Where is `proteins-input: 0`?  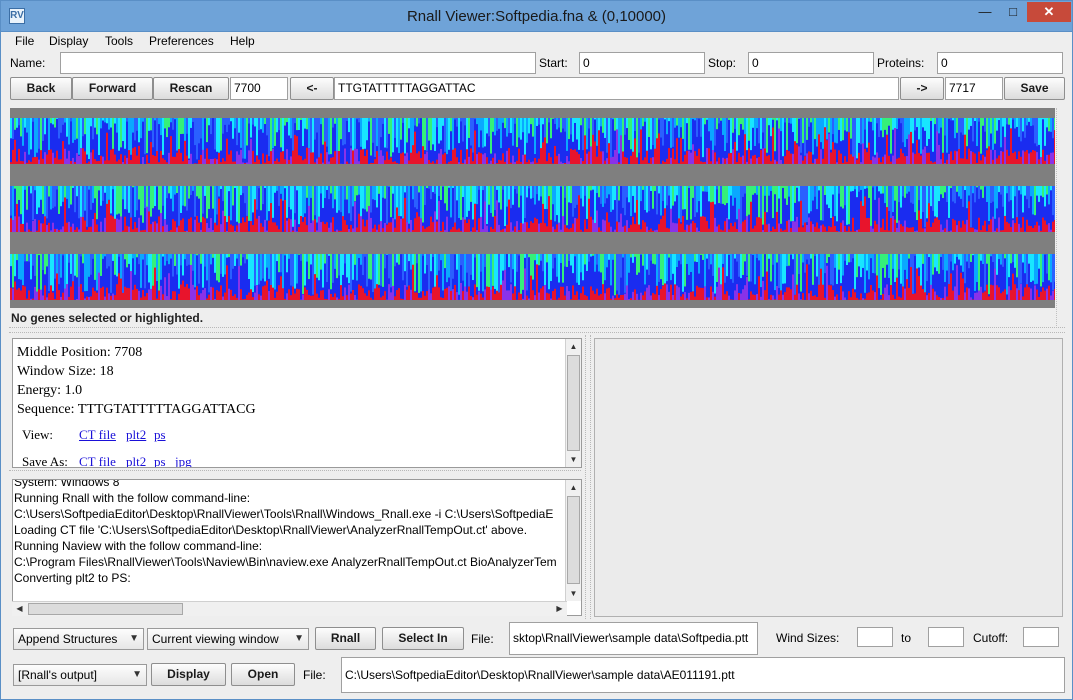
proteins-input: 0 is located at coordinates (1000, 63).